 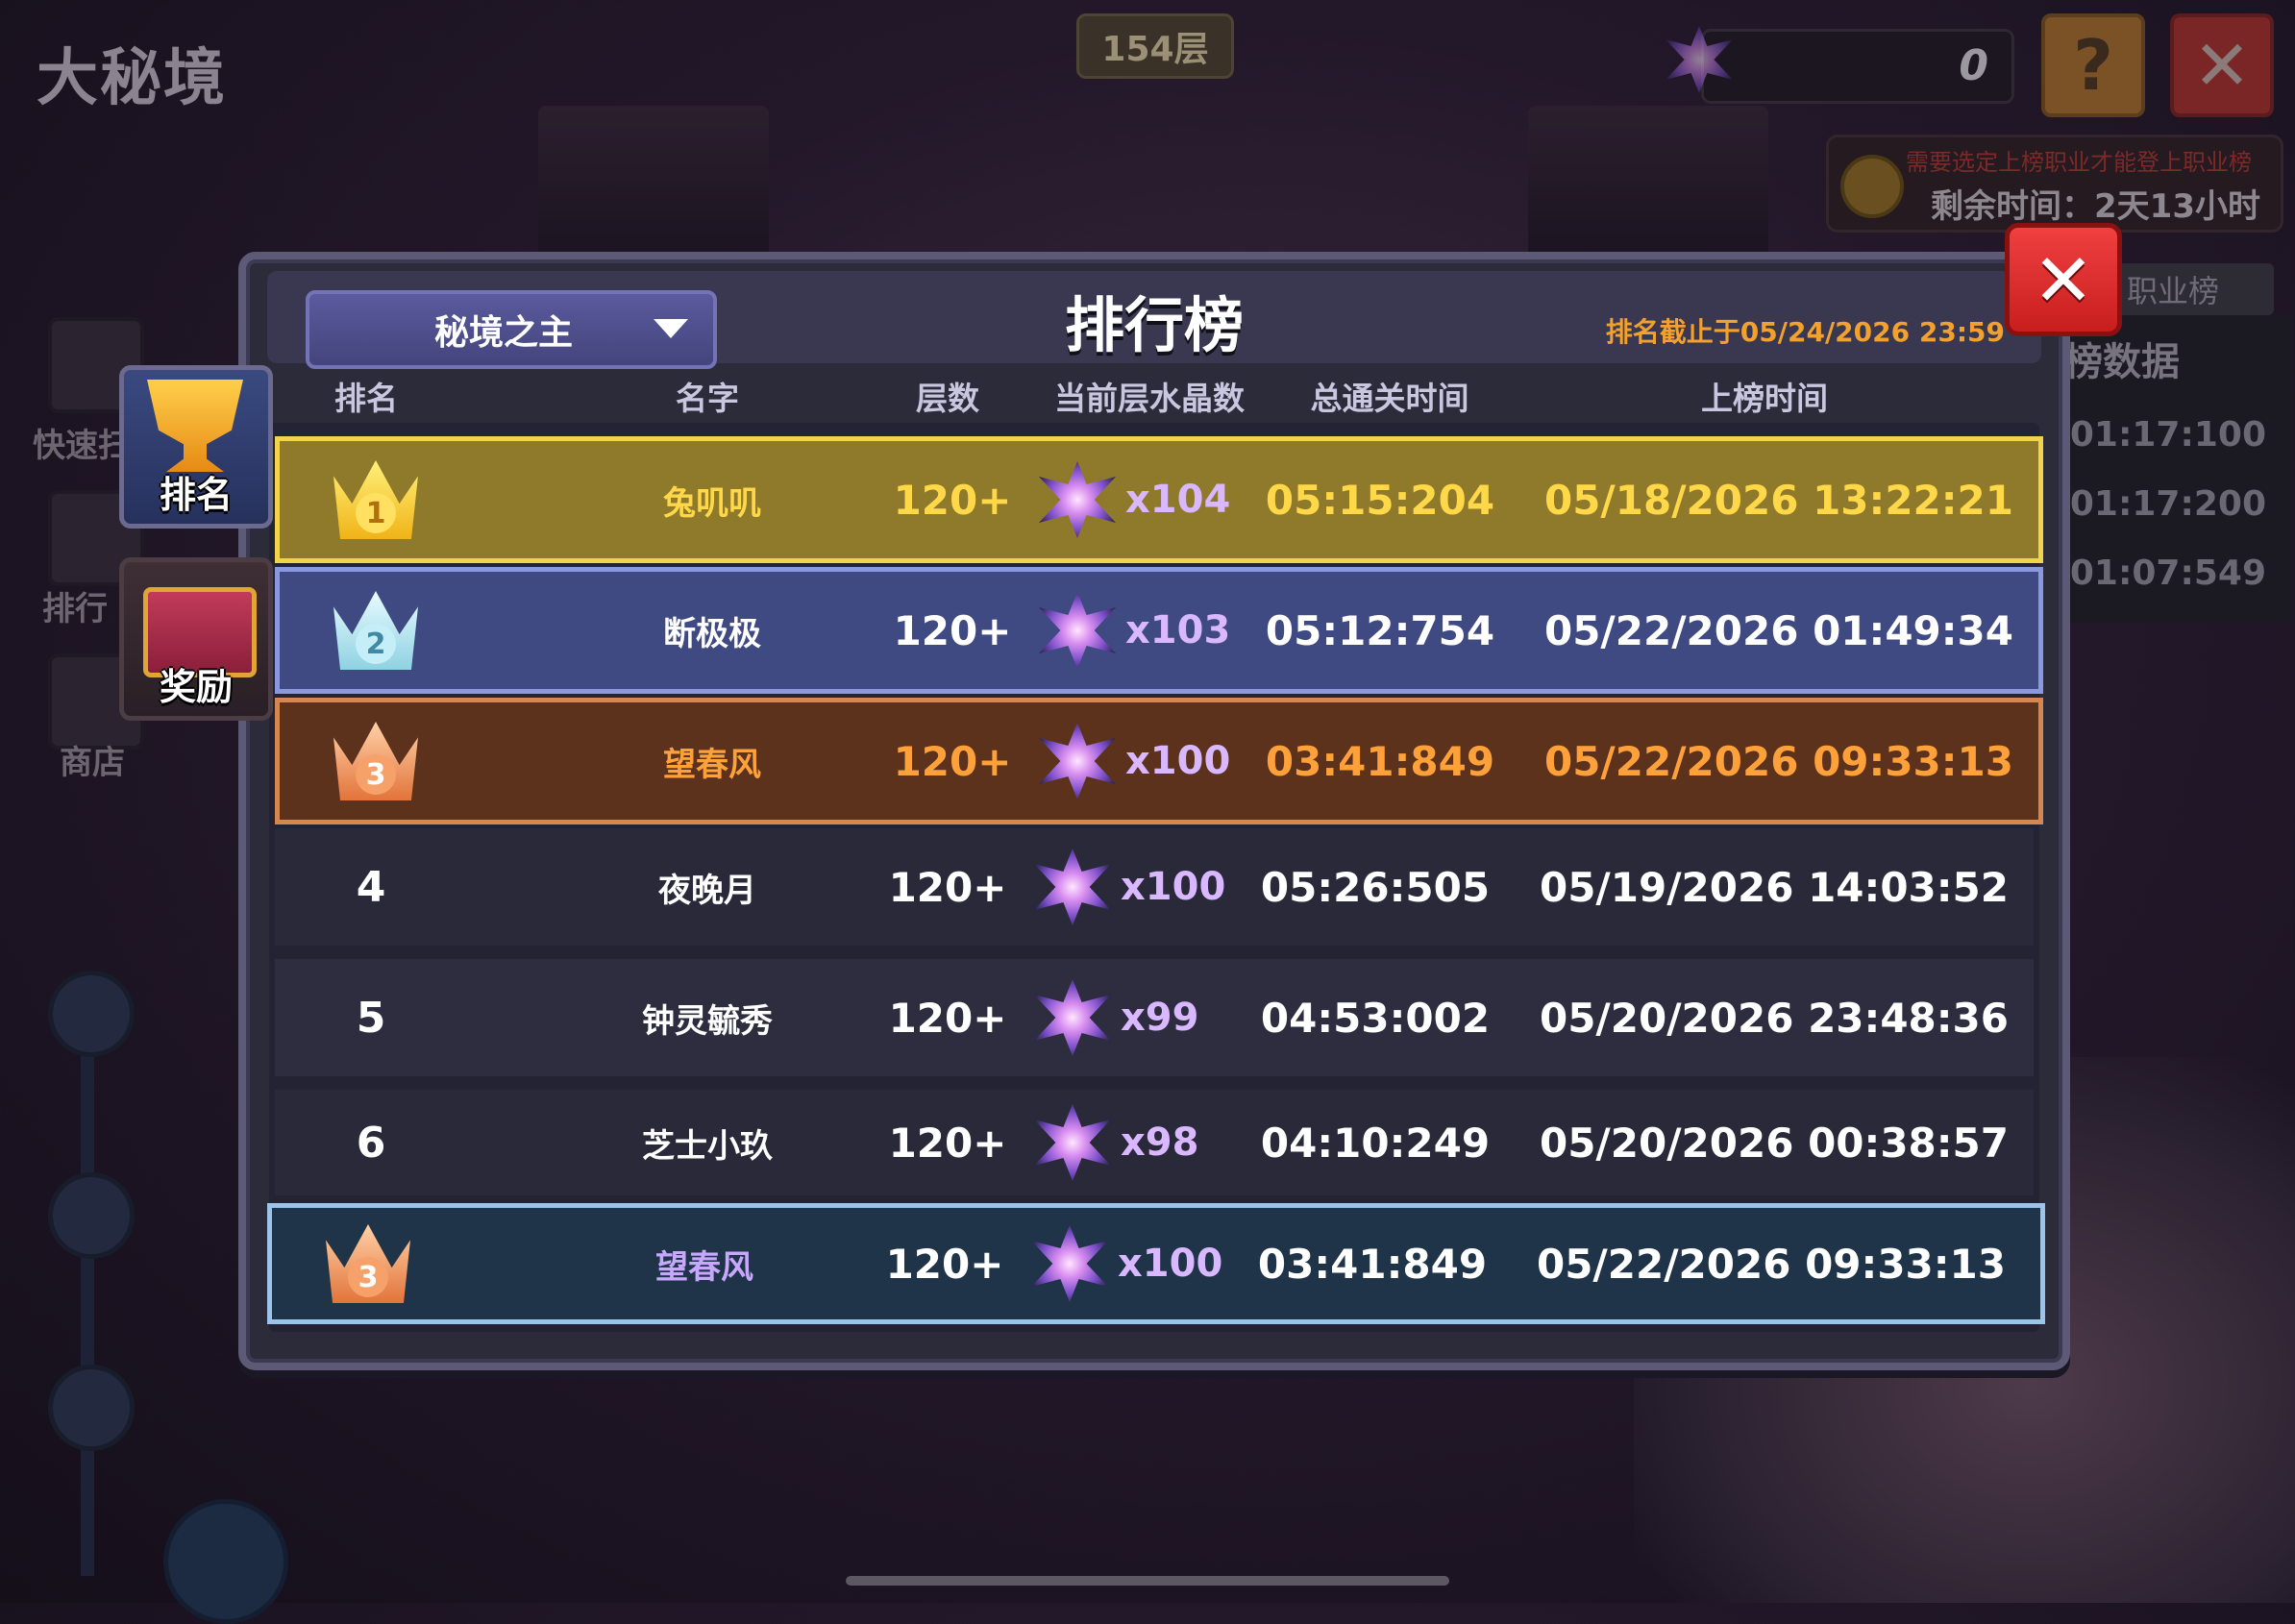 What do you see at coordinates (93, 759) in the screenshot?
I see `left-menu-label: 商店` at bounding box center [93, 759].